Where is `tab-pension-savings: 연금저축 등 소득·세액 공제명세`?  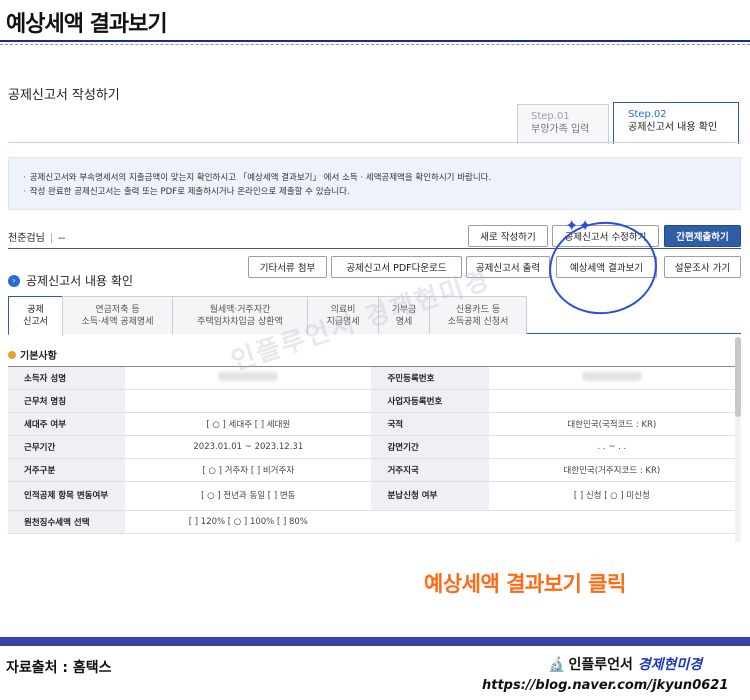 tab-pension-savings: 연금저축 등 소득·세액 공제명세 is located at coordinates (117, 315).